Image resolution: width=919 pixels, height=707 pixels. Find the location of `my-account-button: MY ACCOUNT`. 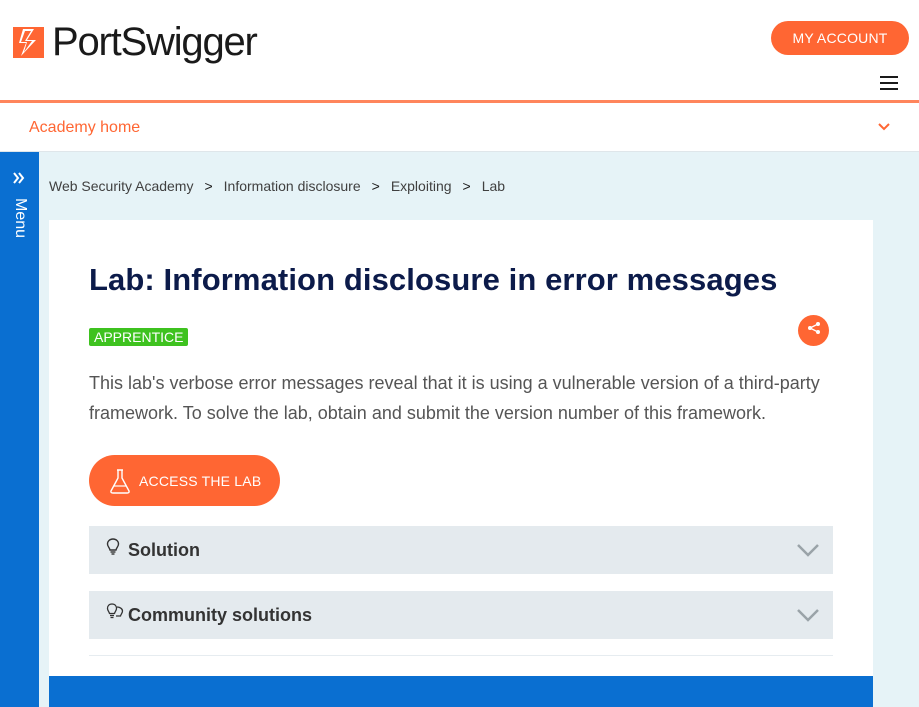

my-account-button: MY ACCOUNT is located at coordinates (840, 38).